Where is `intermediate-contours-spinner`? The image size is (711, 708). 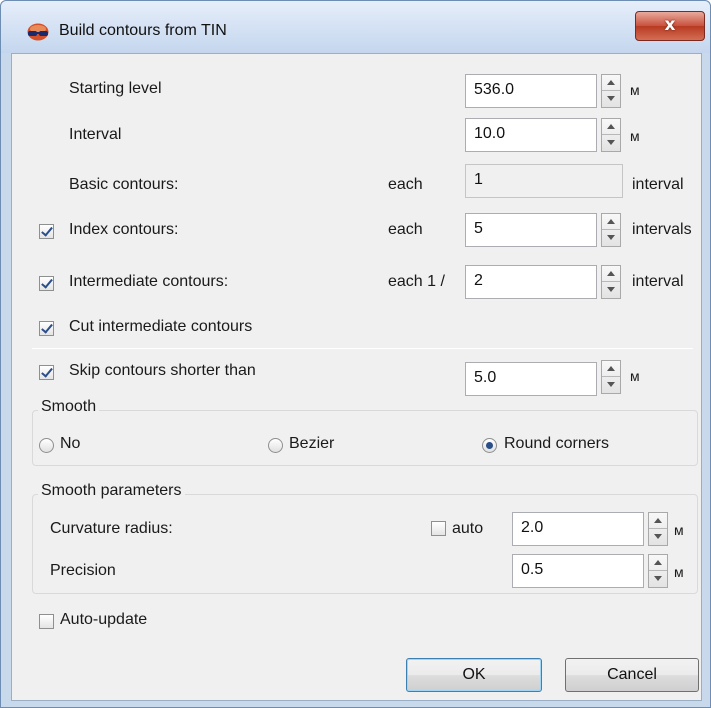
intermediate-contours-spinner is located at coordinates (611, 282).